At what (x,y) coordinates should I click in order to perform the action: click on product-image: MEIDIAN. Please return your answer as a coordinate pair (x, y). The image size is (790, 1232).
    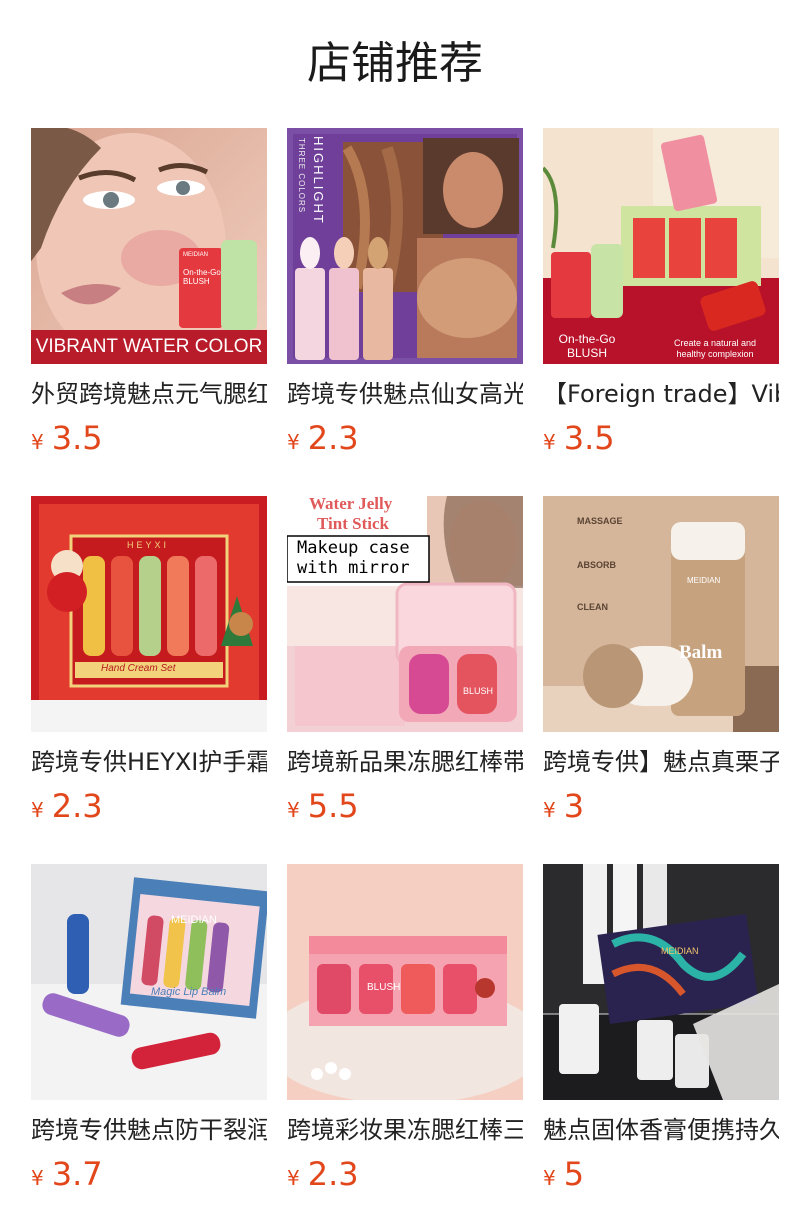
    Looking at the image, I should click on (661, 982).